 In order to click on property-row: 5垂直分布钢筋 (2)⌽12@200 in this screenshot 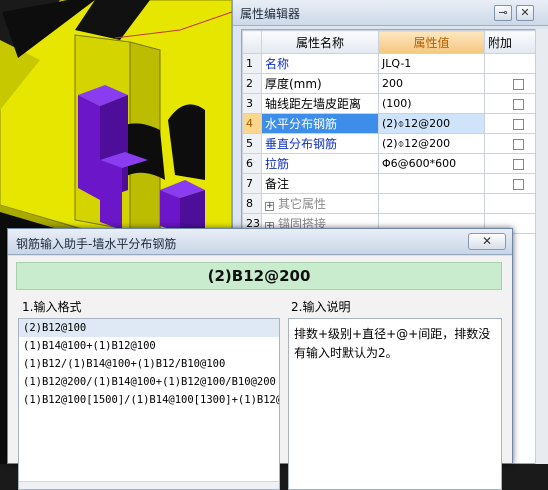, I will do `click(395, 144)`.